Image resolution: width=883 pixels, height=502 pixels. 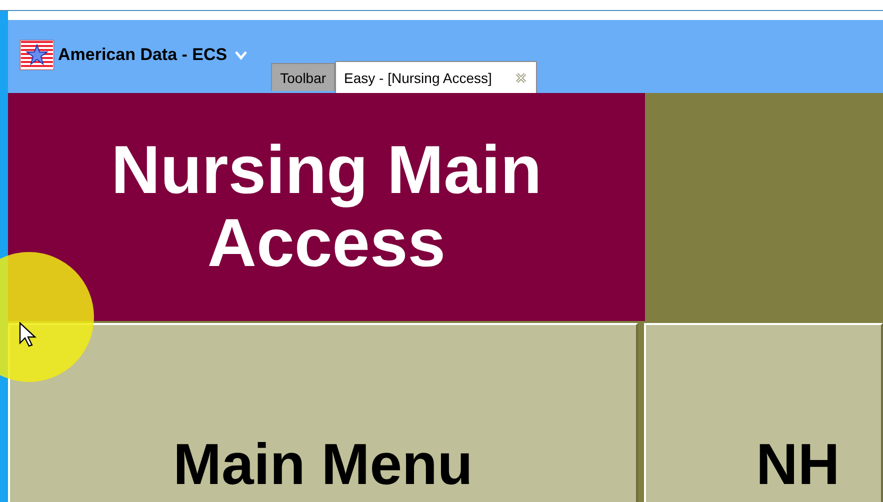 What do you see at coordinates (28, 335) in the screenshot?
I see `mouse-pointer-icon` at bounding box center [28, 335].